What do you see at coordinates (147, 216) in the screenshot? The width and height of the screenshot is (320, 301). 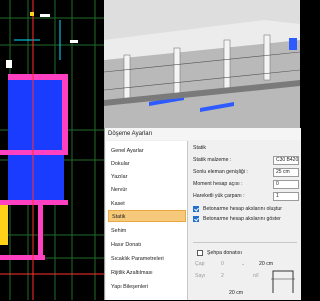 I see `nav-item-static: Statik` at bounding box center [147, 216].